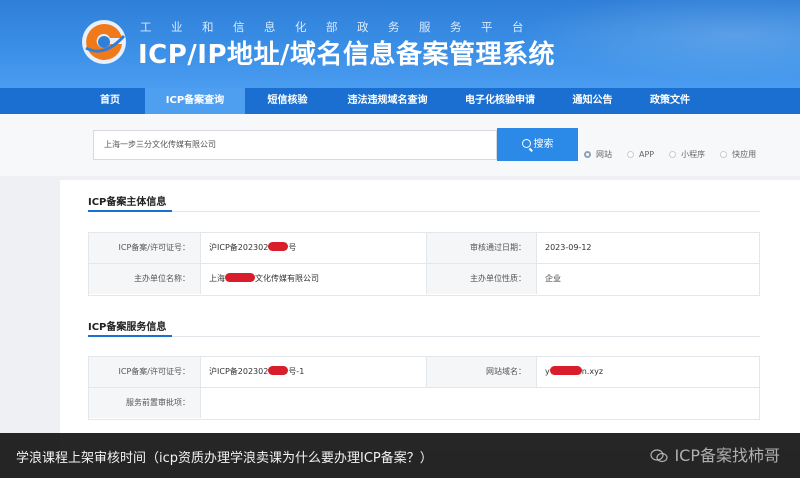 The width and height of the screenshot is (800, 478). I want to click on domain-suffix: n.xyz, so click(592, 371).